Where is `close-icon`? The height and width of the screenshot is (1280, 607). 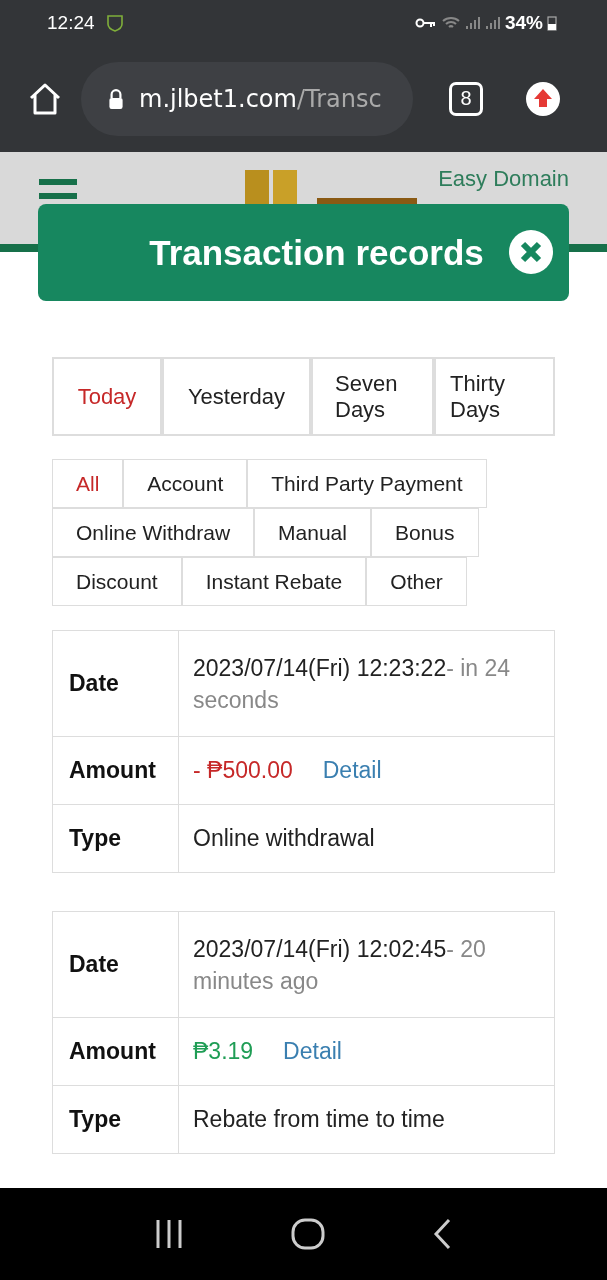
close-icon is located at coordinates (531, 252).